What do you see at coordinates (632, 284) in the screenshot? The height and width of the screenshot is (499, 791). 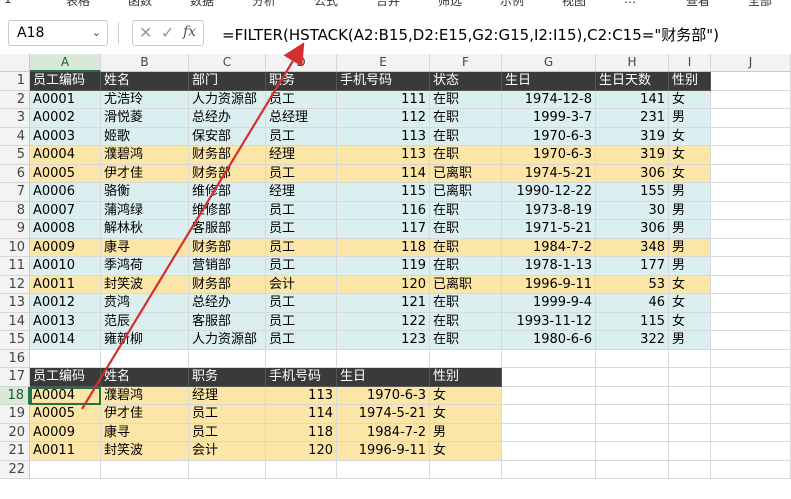 I see `table-cell: 53` at bounding box center [632, 284].